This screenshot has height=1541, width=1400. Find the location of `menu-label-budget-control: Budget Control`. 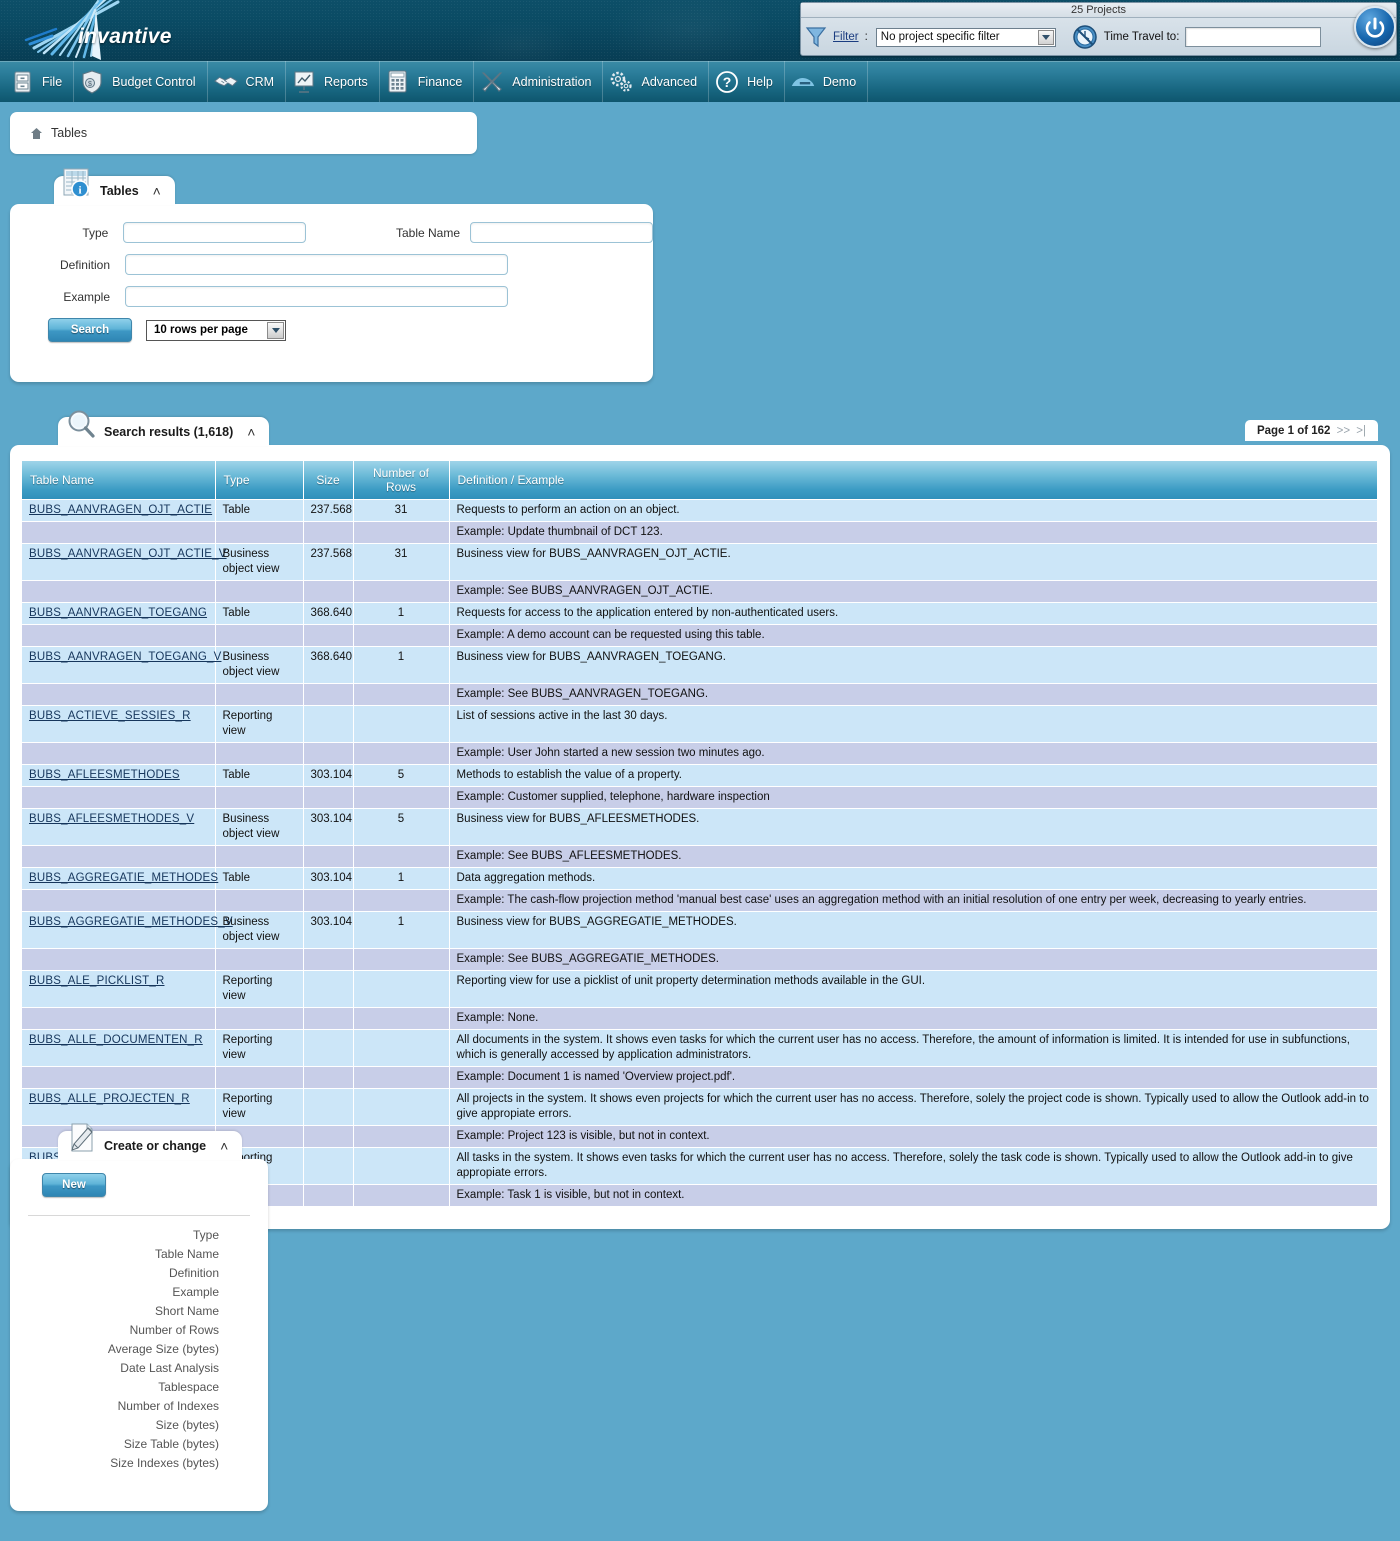

menu-label-budget-control: Budget Control is located at coordinates (154, 81).